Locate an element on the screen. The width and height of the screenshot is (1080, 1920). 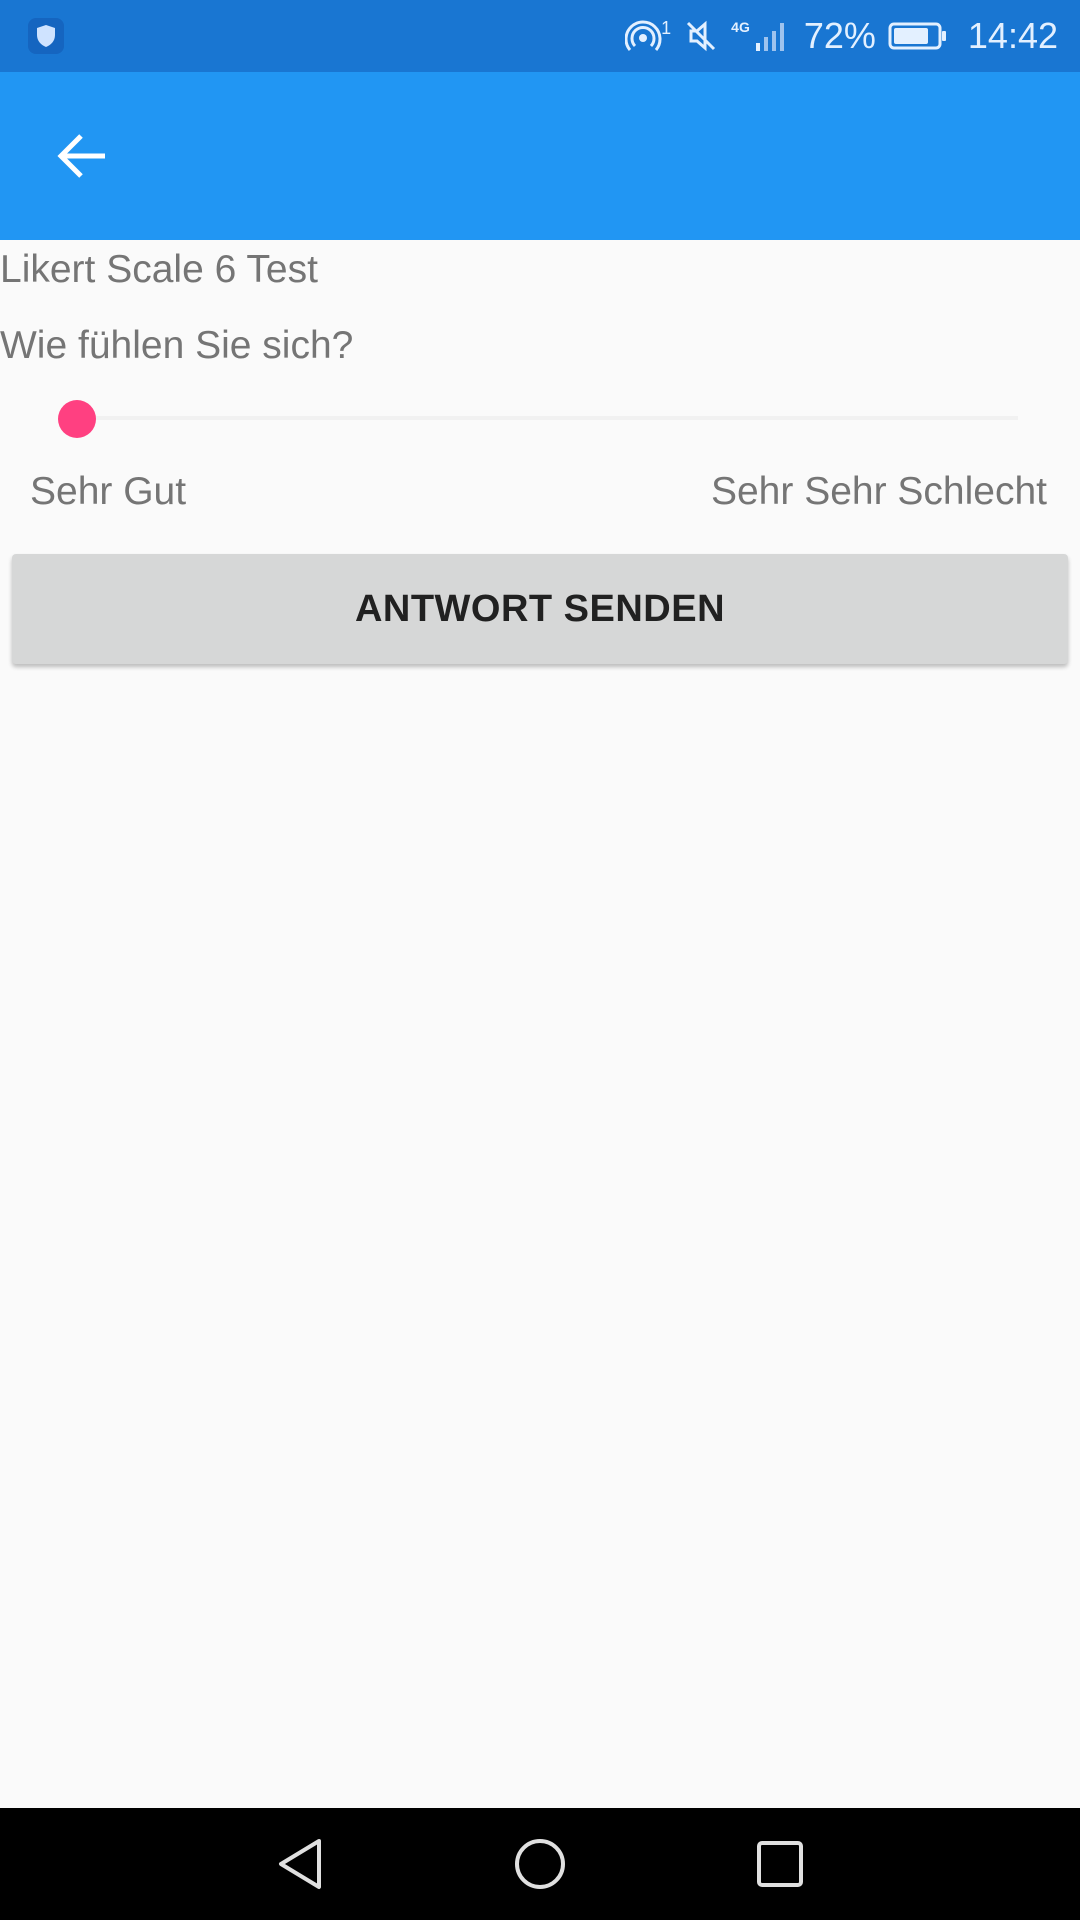
status-right: 1 4G 72% 14:42 is located at coordinates (841, 36).